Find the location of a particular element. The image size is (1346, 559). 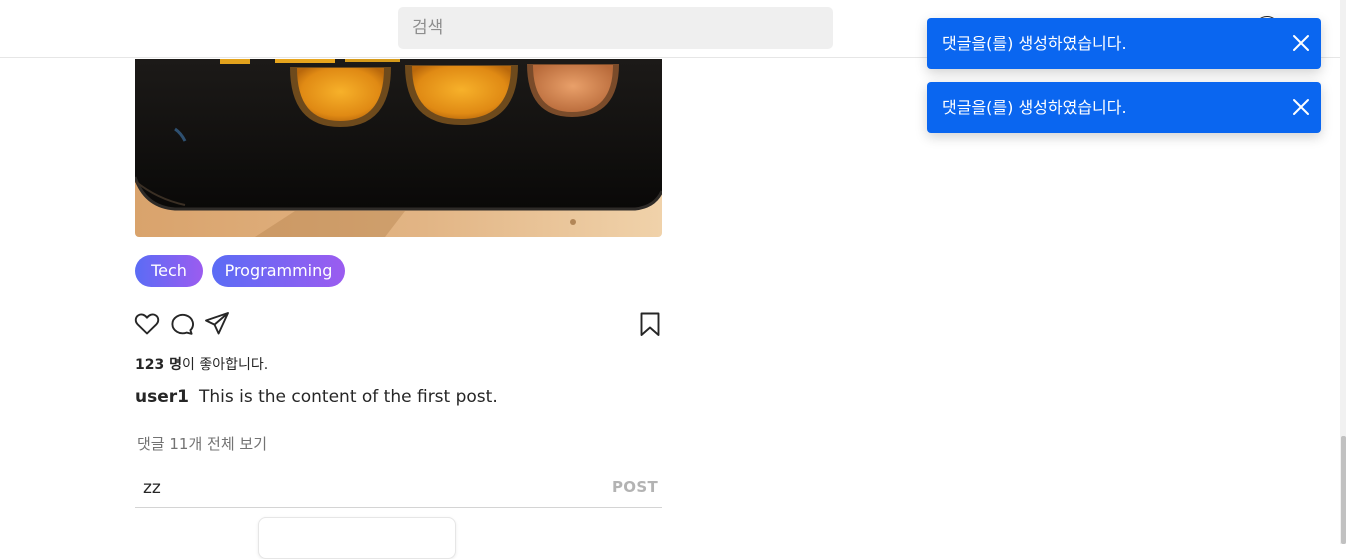

next-post-card is located at coordinates (357, 538).